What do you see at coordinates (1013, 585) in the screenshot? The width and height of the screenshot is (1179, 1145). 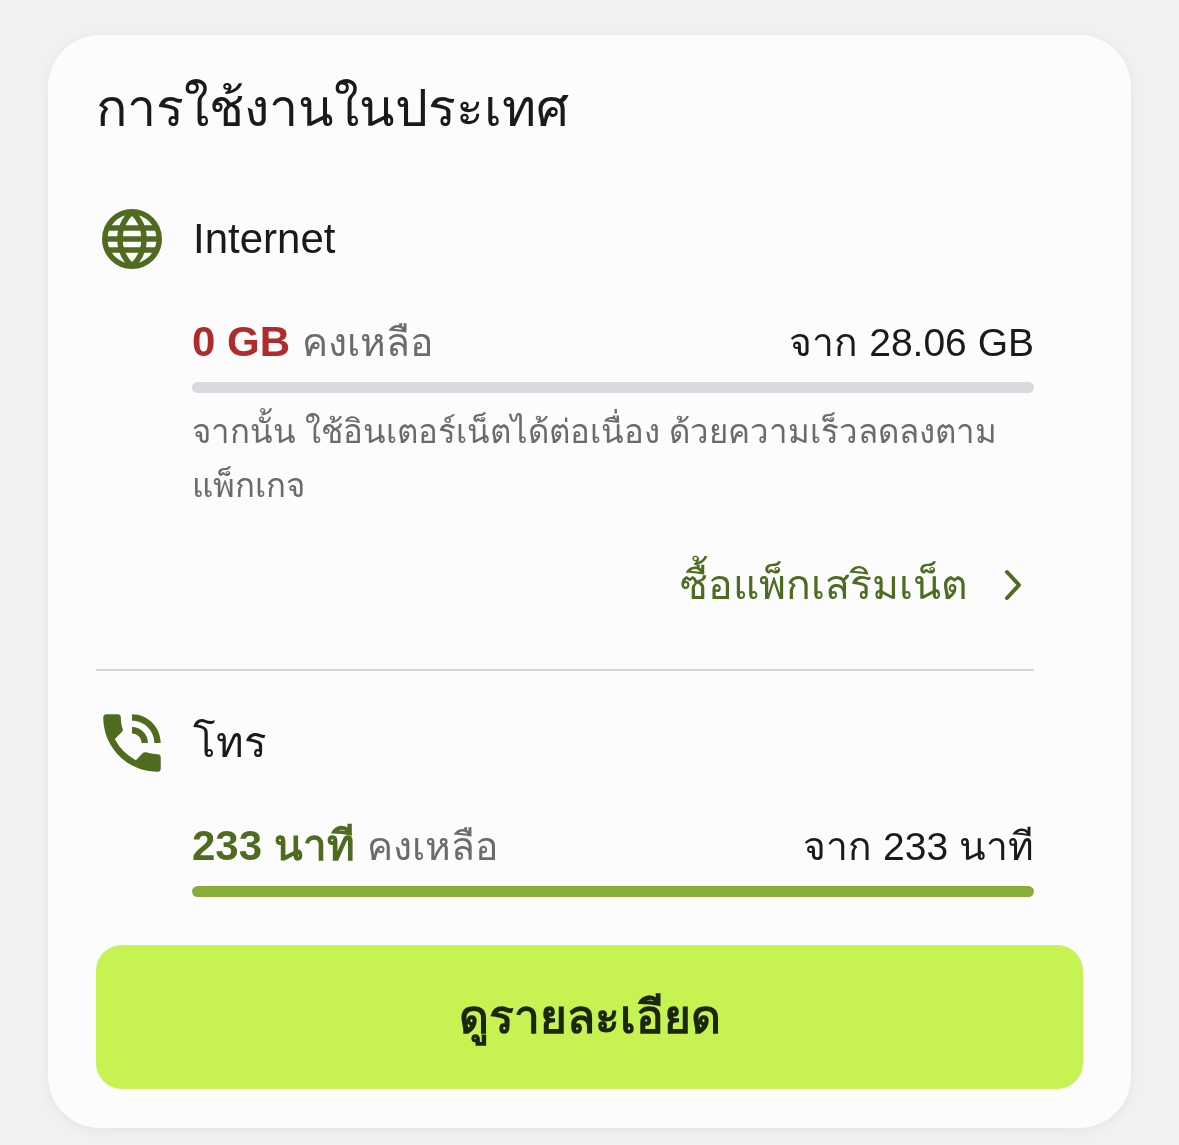 I see `chevron-right-icon` at bounding box center [1013, 585].